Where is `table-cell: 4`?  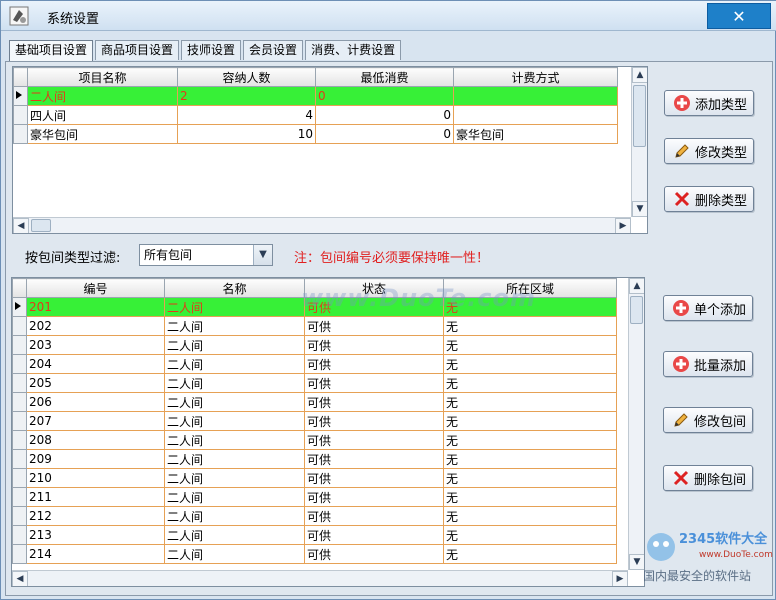 table-cell: 4 is located at coordinates (246, 115).